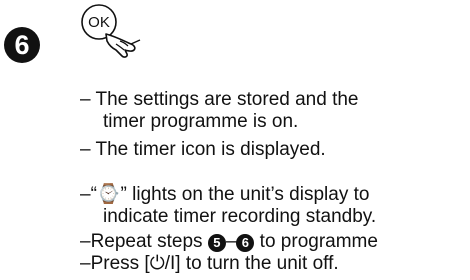 The width and height of the screenshot is (470, 280). What do you see at coordinates (316, 241) in the screenshot?
I see `repeat-suffix: to programme` at bounding box center [316, 241].